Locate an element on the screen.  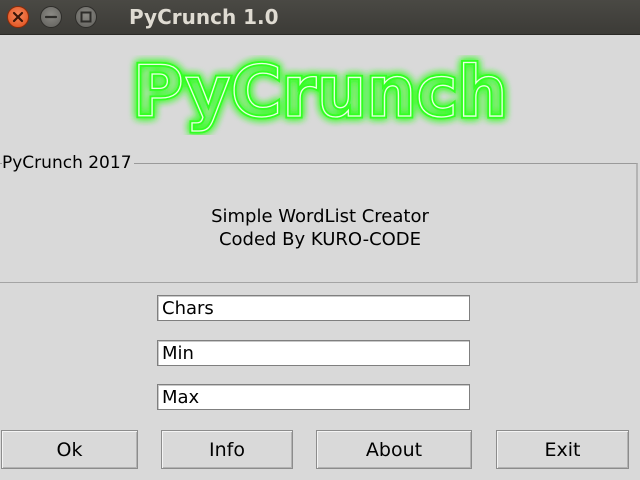
maximize-window-button is located at coordinates (86, 17).